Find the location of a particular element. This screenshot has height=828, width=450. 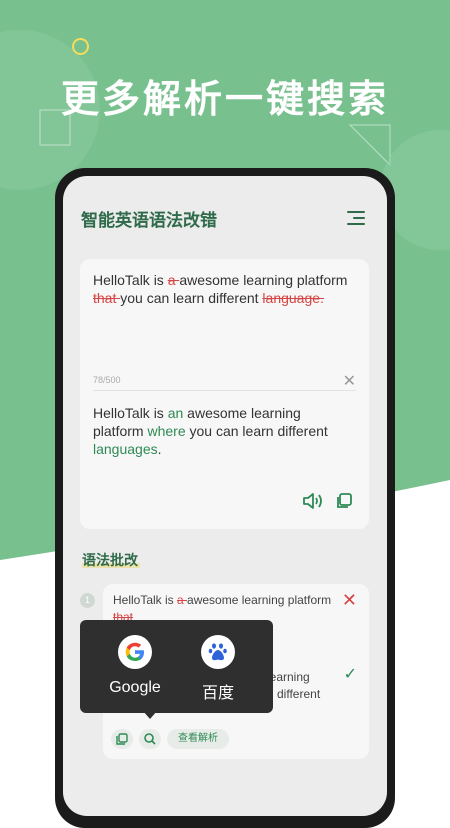

search-icon is located at coordinates (150, 739).